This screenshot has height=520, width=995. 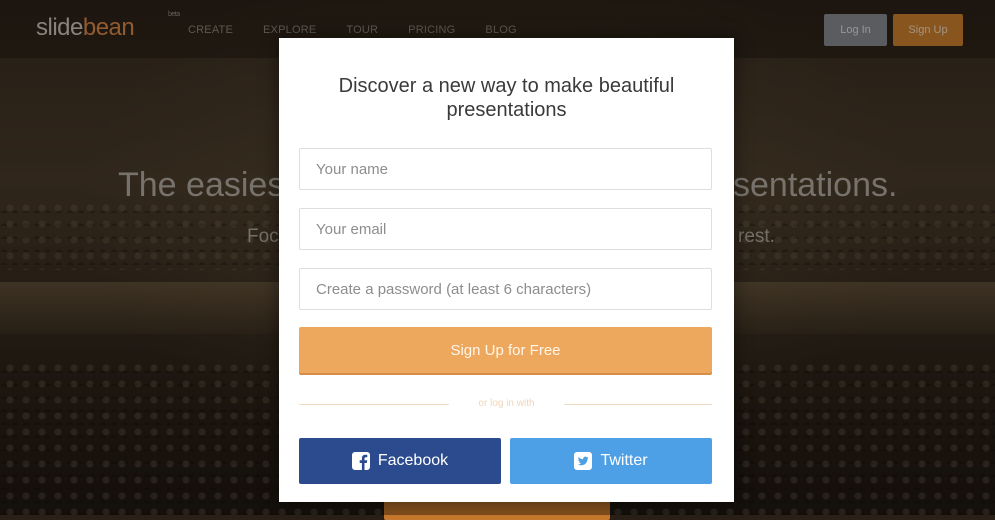 I want to click on facebook-login-button: Facebook, so click(x=400, y=461).